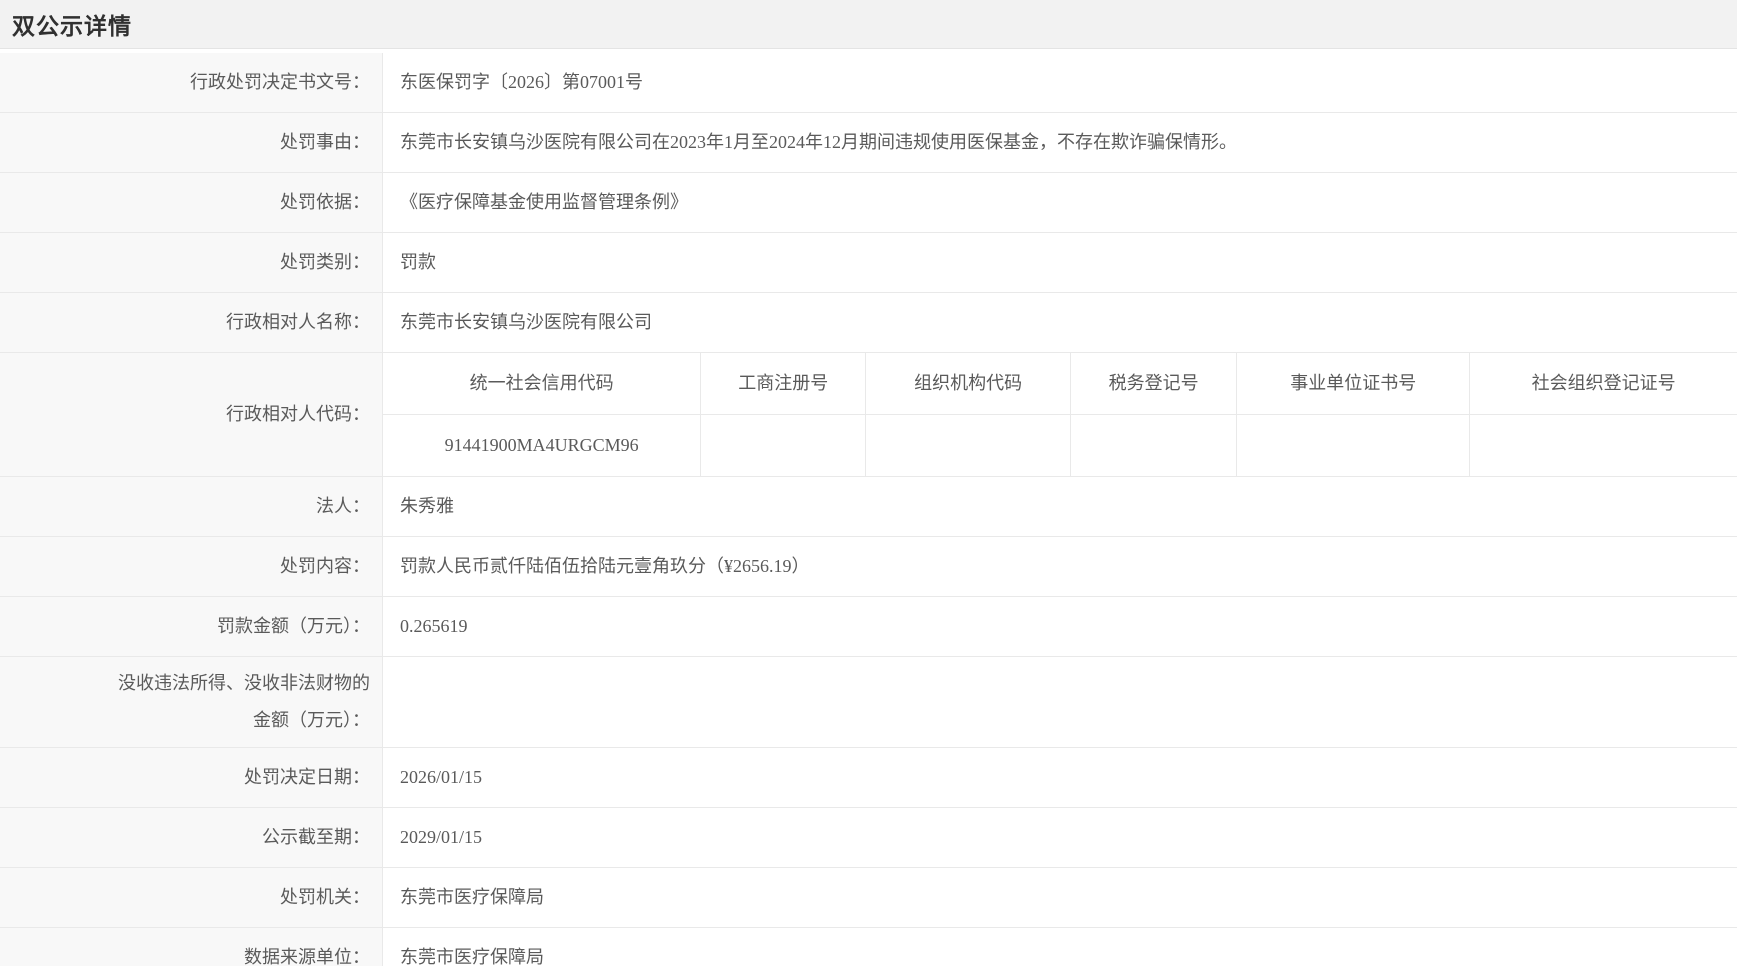  What do you see at coordinates (868, 323) in the screenshot?
I see `field-row-party-name: 行政相对人名称： 东莞市长安镇乌沙医院有限公司` at bounding box center [868, 323].